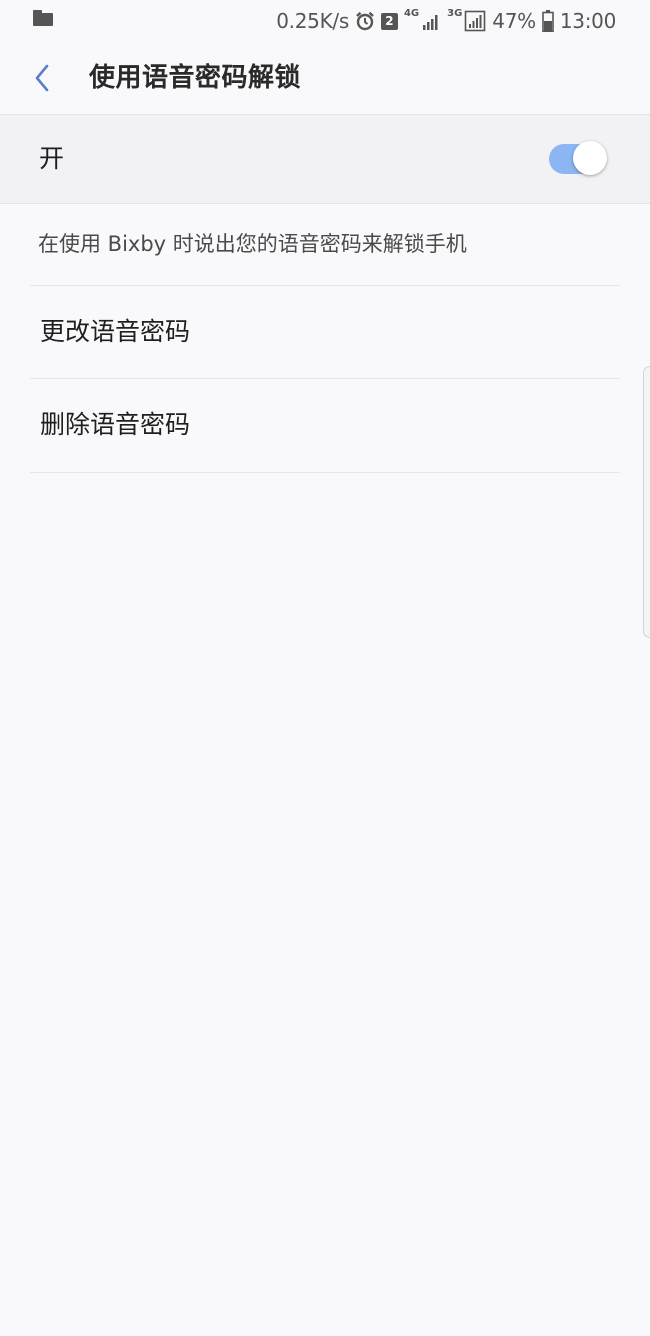  What do you see at coordinates (446, 21) in the screenshot?
I see `status-right: 0.25K/s 2 4G 3G 47% 13:00` at bounding box center [446, 21].